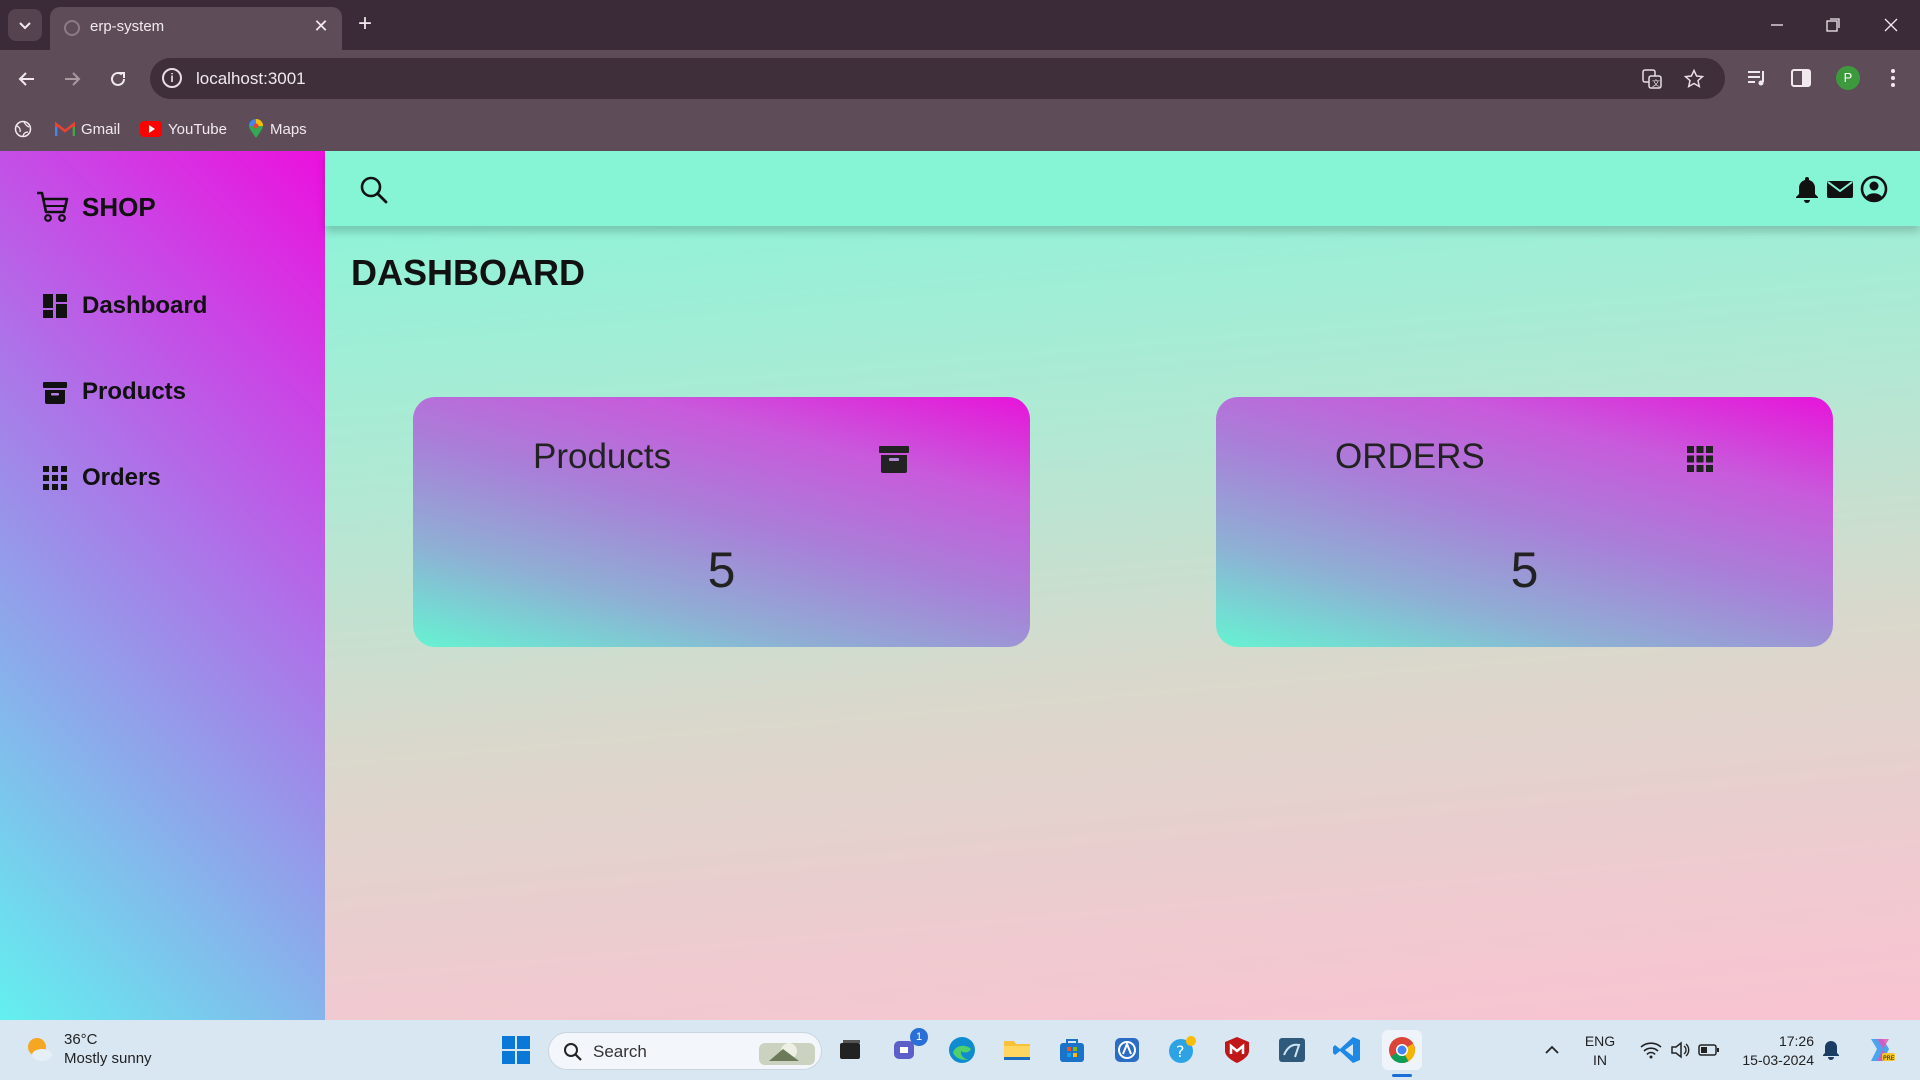 This screenshot has width=1920, height=1080. I want to click on notification-center-button, so click(1831, 1050).